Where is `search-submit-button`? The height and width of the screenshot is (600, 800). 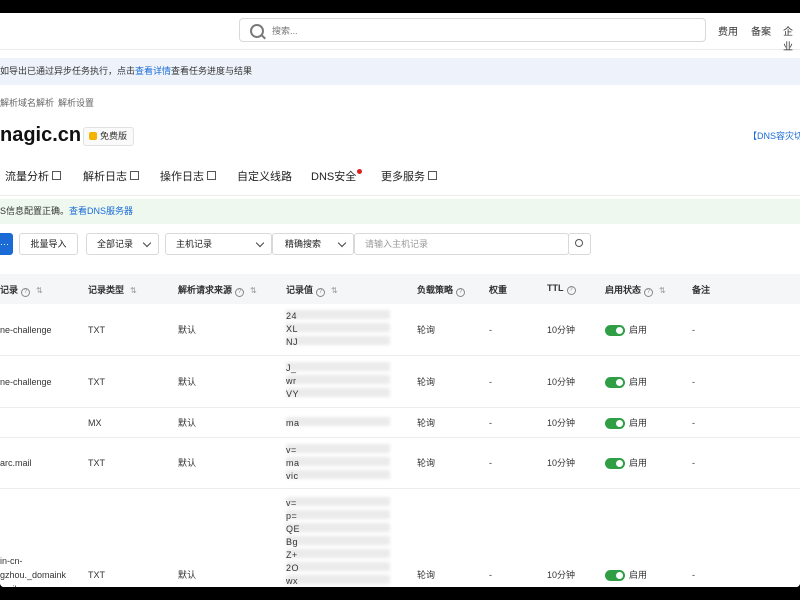
search-submit-button is located at coordinates (579, 244).